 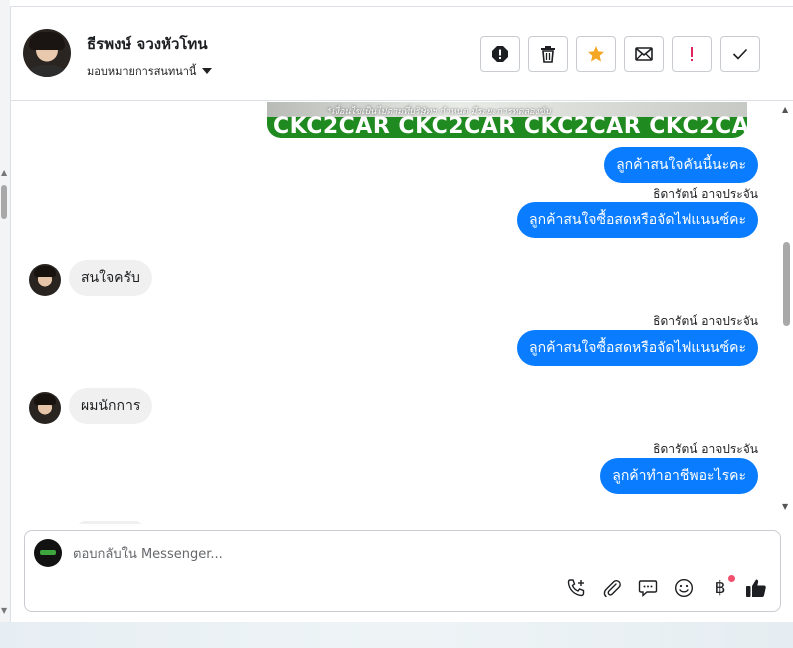 I want to click on important-icon, so click(x=692, y=54).